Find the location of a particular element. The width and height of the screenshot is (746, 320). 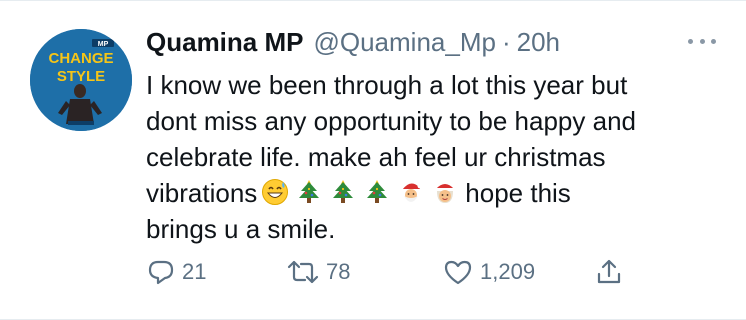

timestamp: 20h is located at coordinates (538, 42).